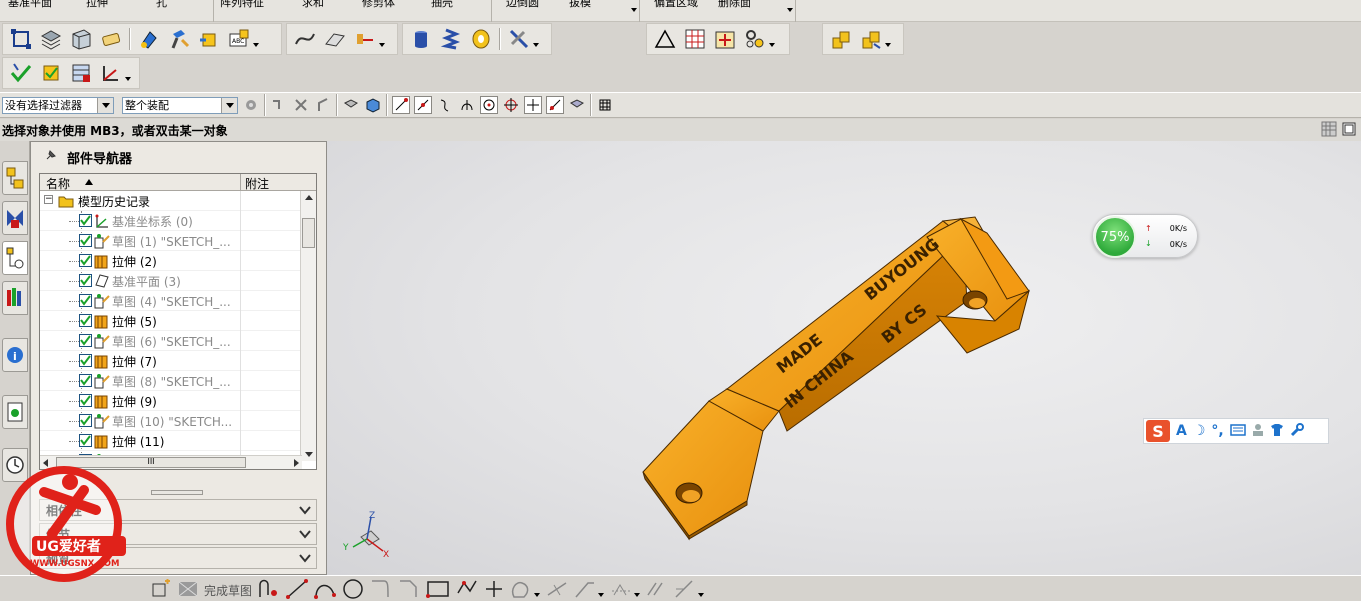 This screenshot has height=601, width=1361. Describe the element at coordinates (269, 590) in the screenshot. I see `profile-icon` at that location.